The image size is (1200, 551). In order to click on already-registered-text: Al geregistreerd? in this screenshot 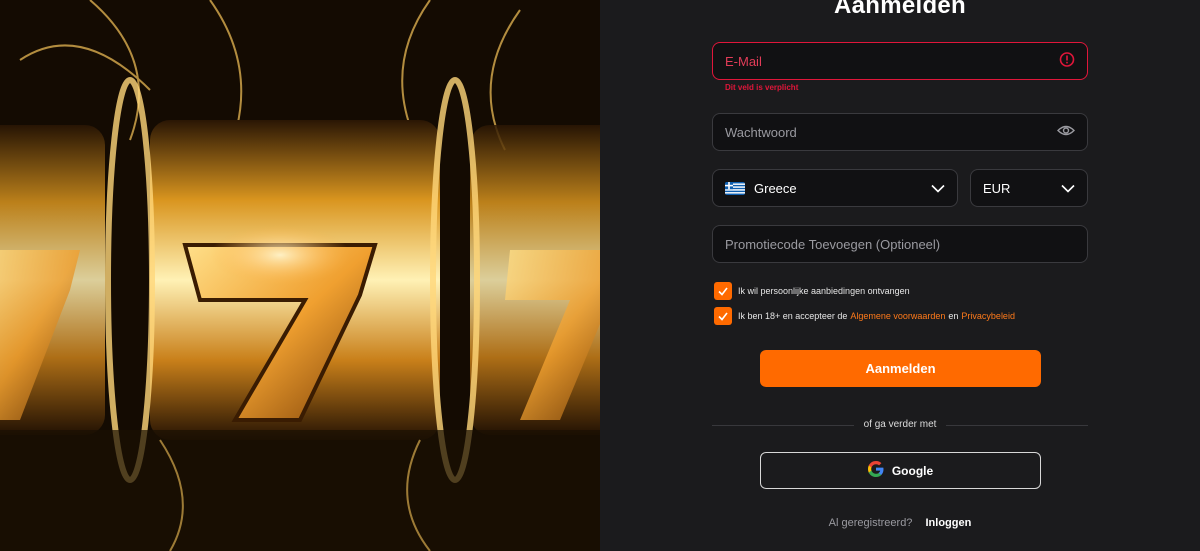, I will do `click(870, 523)`.